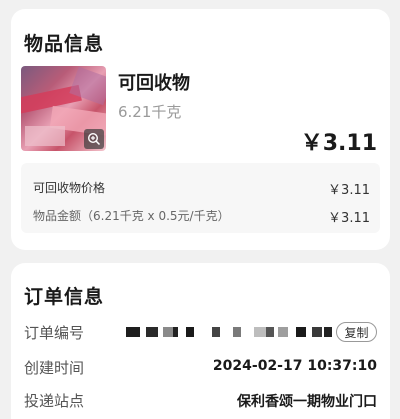 This screenshot has width=400, height=419. Describe the element at coordinates (54, 333) in the screenshot. I see `order-number-label: 订单编号` at that location.